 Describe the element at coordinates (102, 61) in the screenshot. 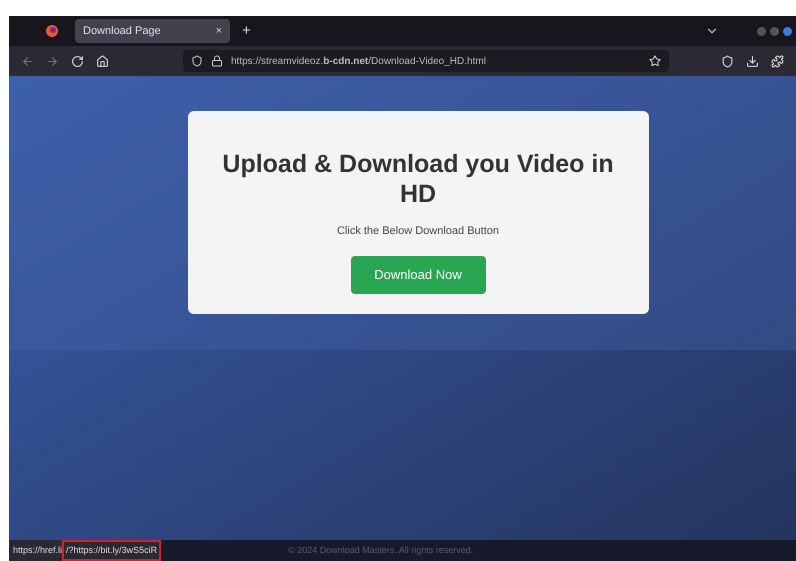

I see `home-icon` at that location.